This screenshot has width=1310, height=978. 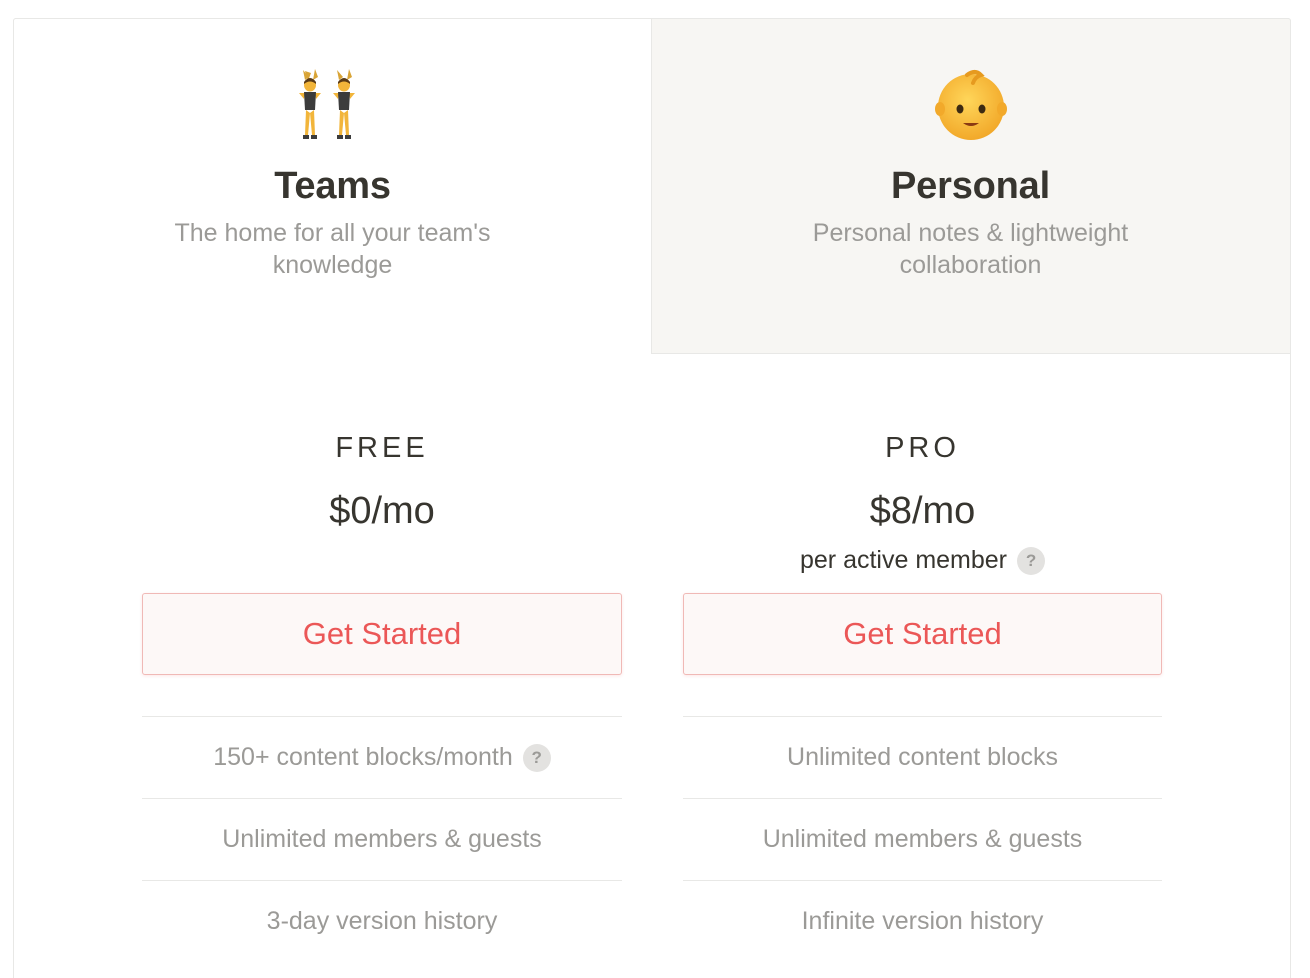 What do you see at coordinates (332, 105) in the screenshot?
I see `women-with-bunny-ears-icon` at bounding box center [332, 105].